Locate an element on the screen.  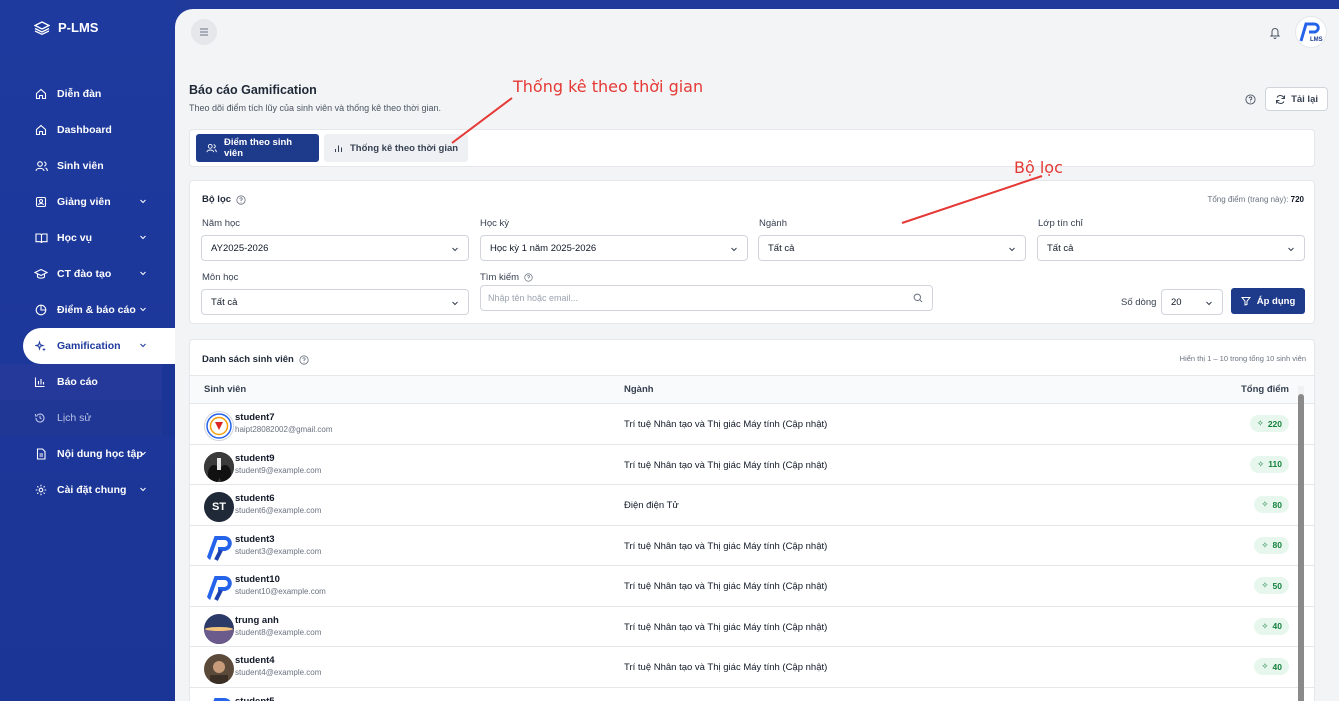
annotation-overlay is located at coordinates (747, 160).